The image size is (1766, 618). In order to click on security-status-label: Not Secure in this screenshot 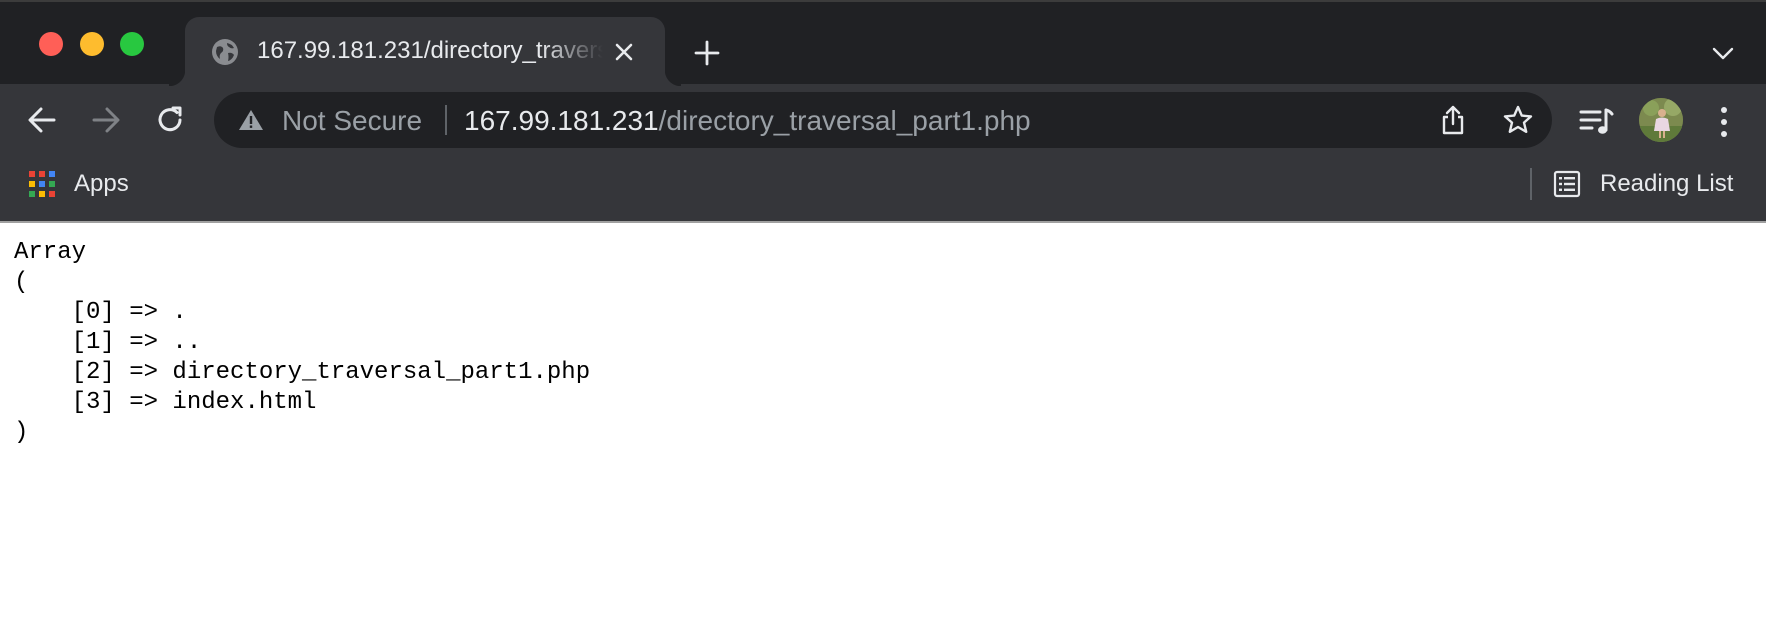, I will do `click(352, 121)`.